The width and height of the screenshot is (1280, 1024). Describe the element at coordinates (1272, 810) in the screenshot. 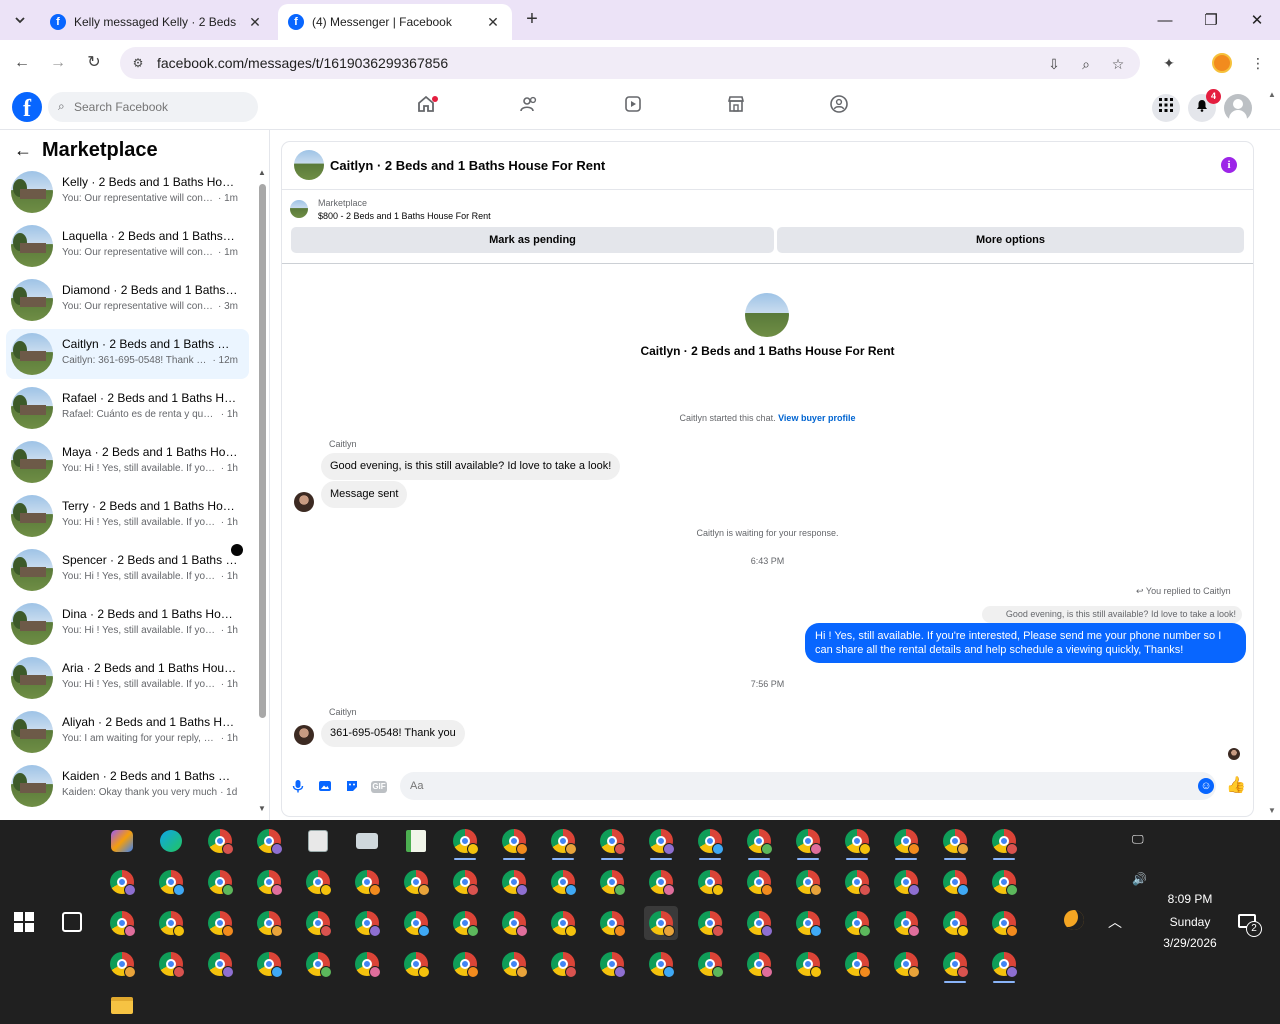

I see `page-scroll-down-arrow: ▼` at that location.